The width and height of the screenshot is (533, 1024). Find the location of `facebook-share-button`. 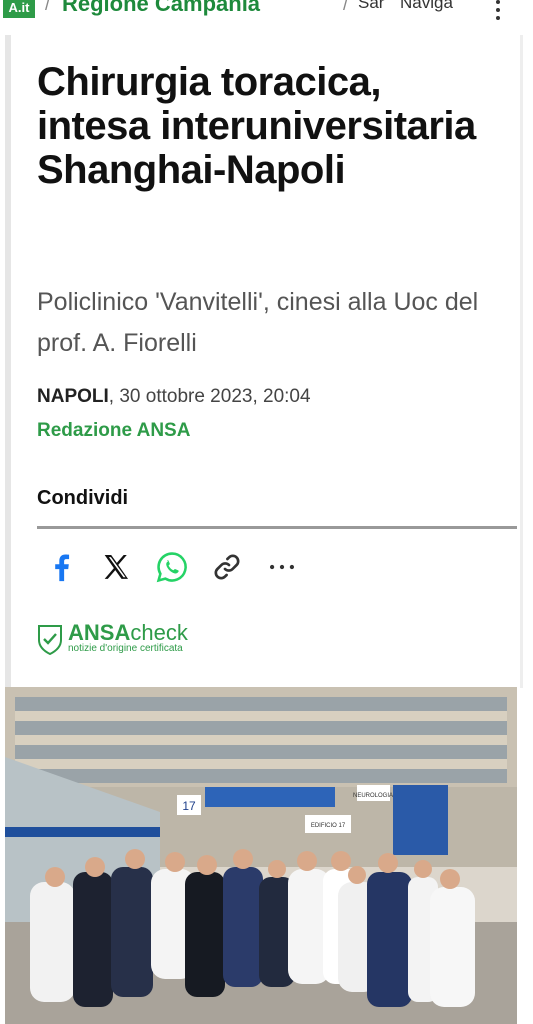

facebook-share-button is located at coordinates (62, 567).